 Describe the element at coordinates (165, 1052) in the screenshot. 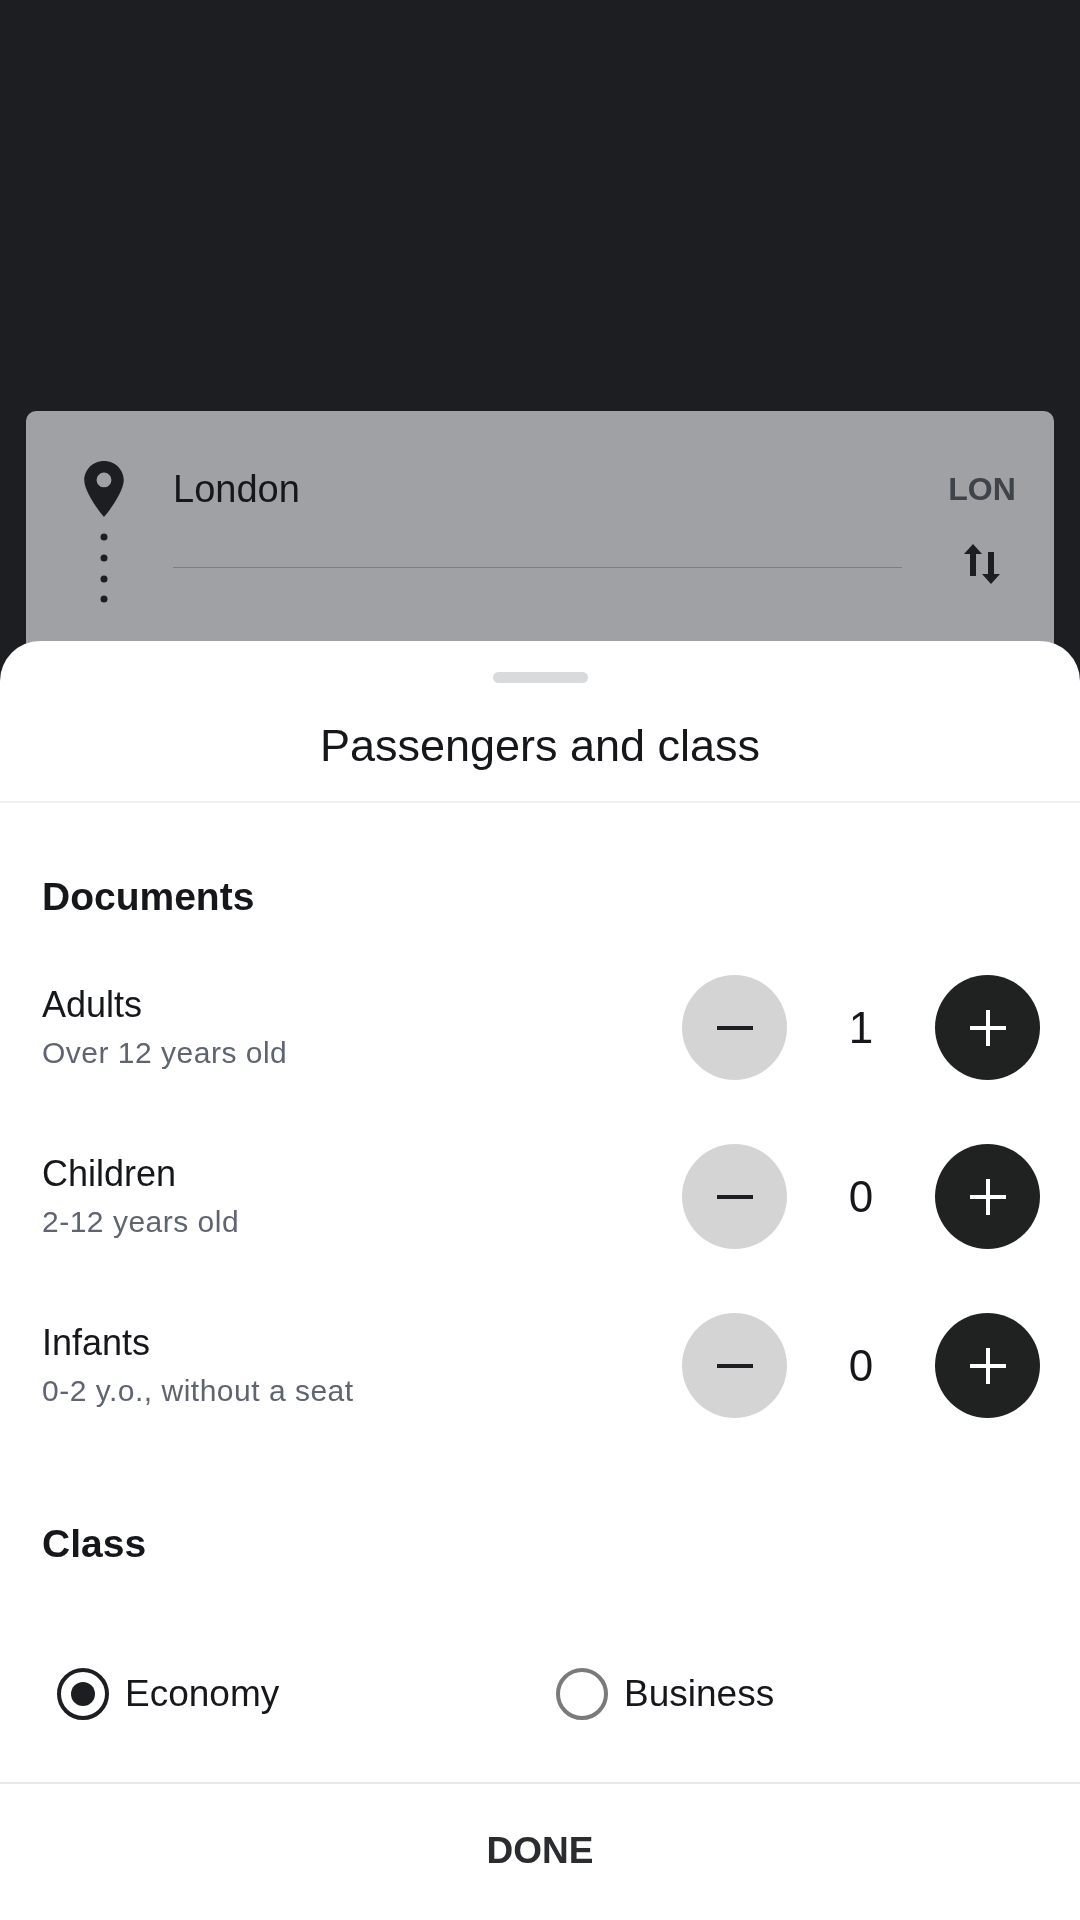

I see `age-note: Over 12 years old` at that location.